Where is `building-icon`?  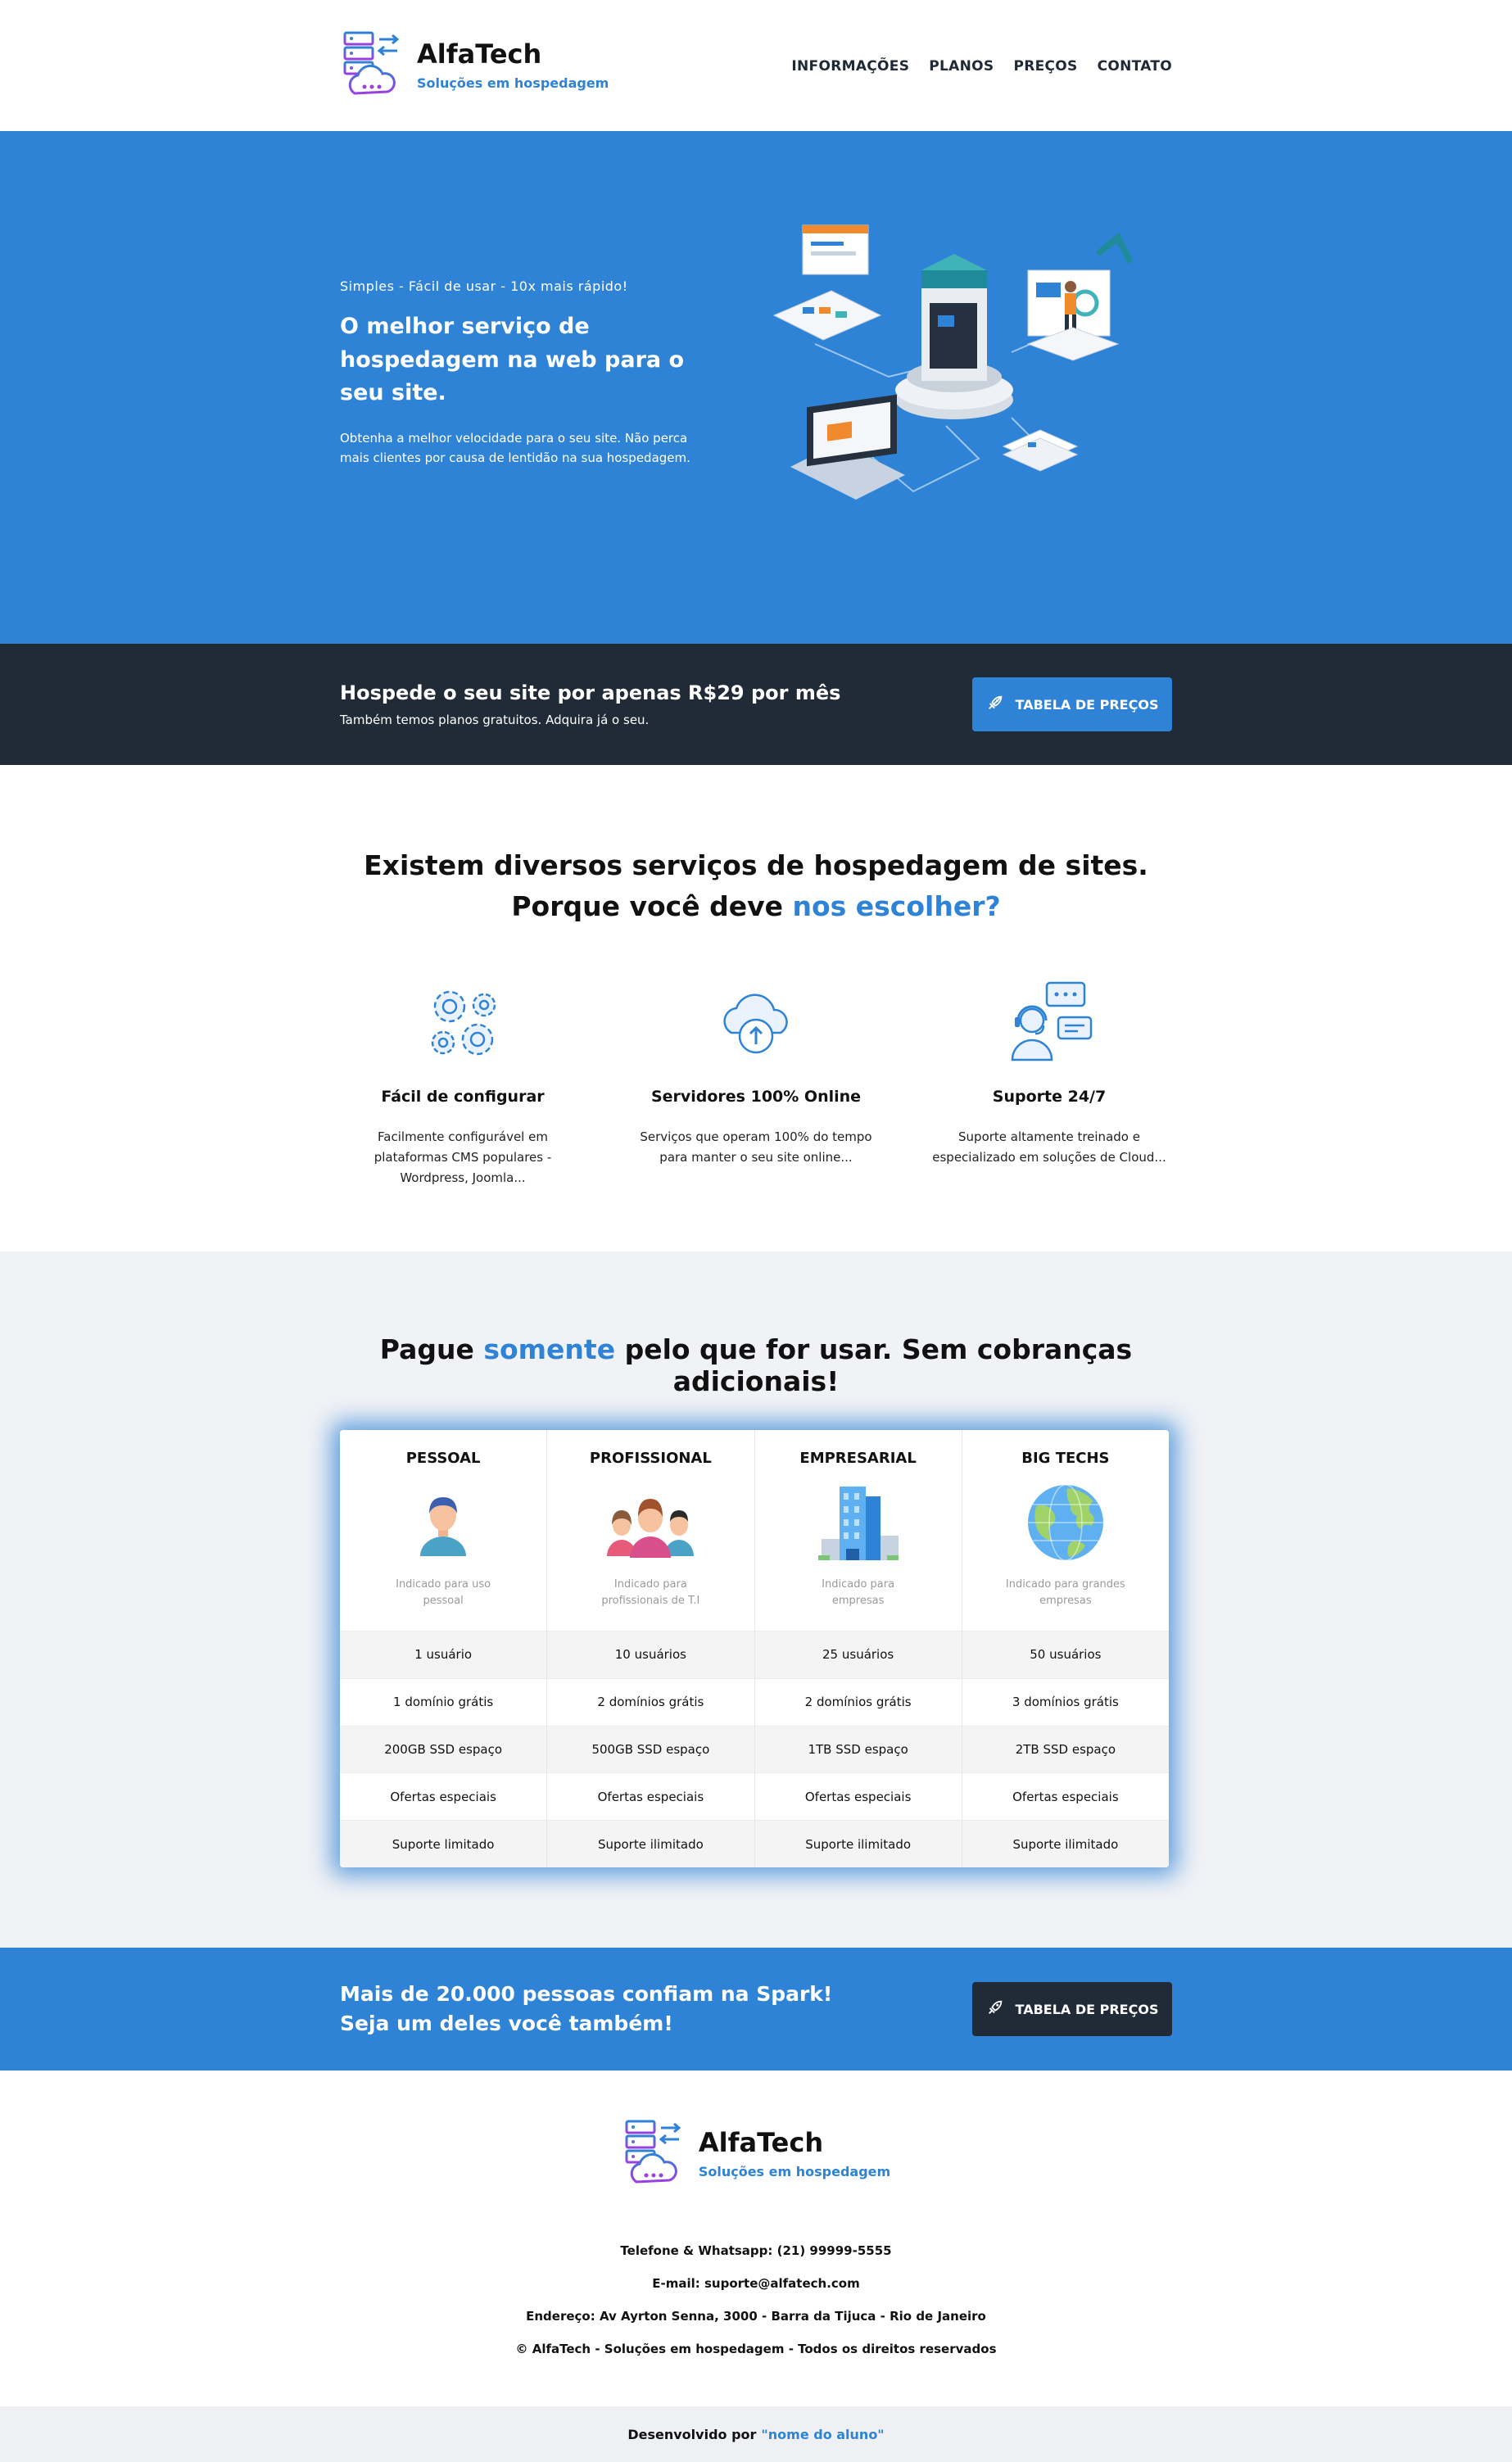 building-icon is located at coordinates (858, 1522).